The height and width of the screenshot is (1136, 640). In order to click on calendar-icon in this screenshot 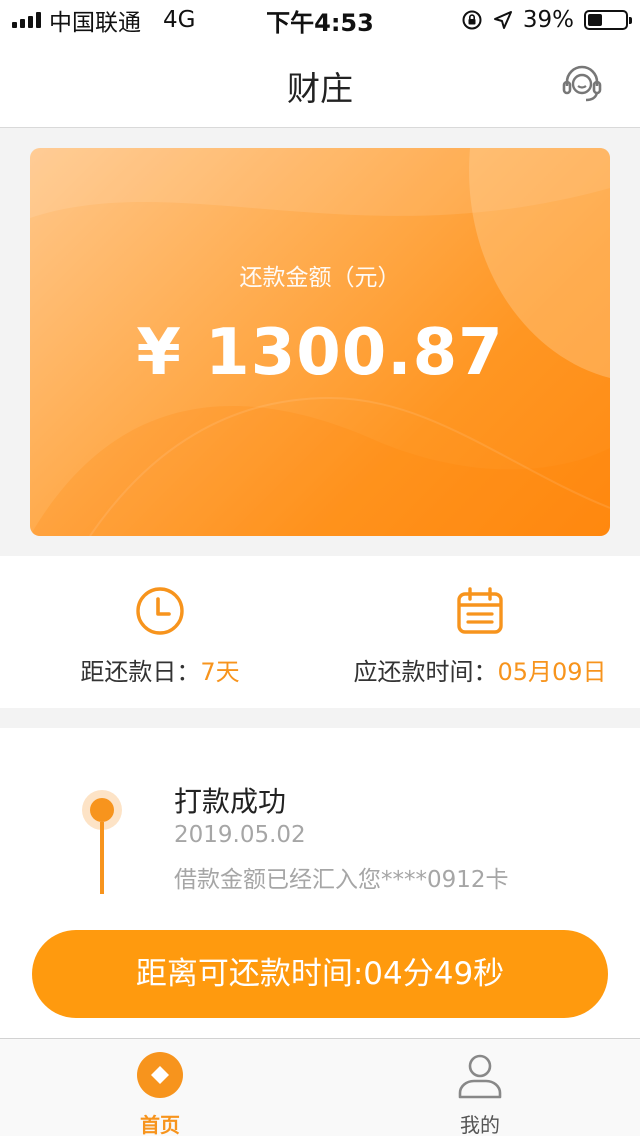, I will do `click(480, 610)`.